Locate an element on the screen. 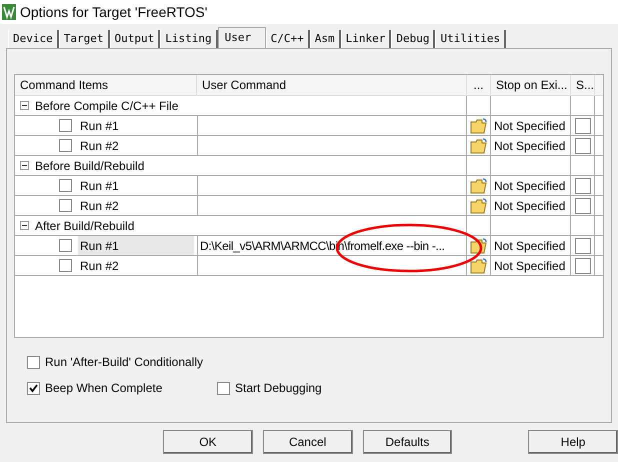  column-header: User Command is located at coordinates (332, 85).